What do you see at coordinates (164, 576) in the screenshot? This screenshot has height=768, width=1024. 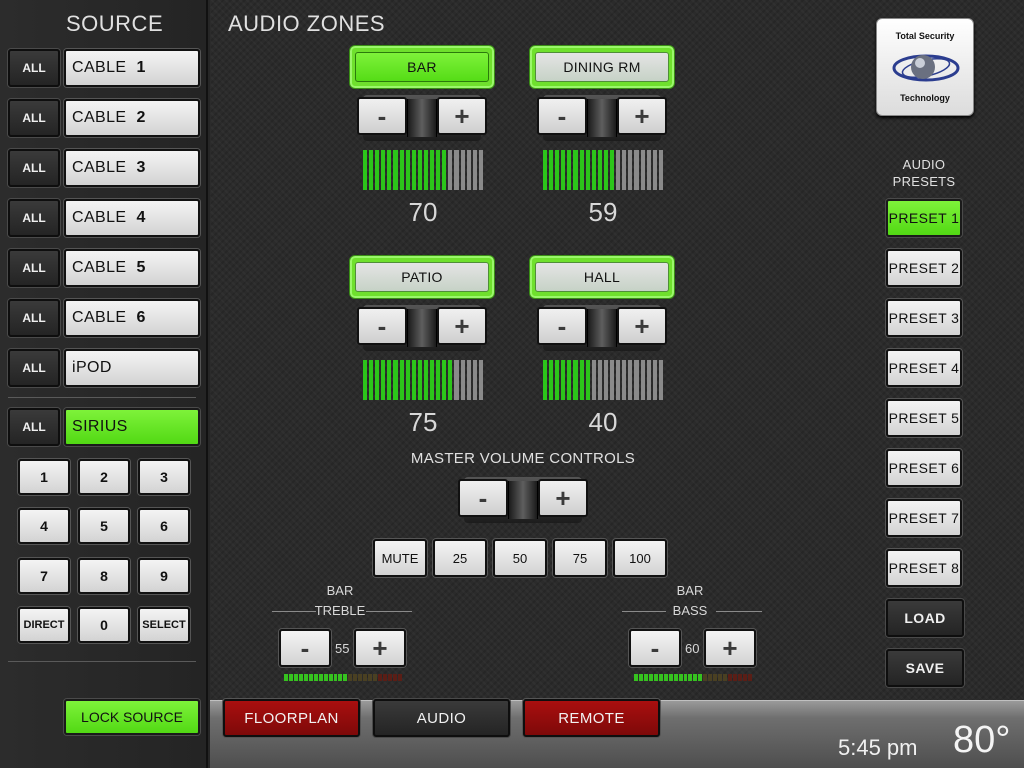 I see `keypad-9: 9` at bounding box center [164, 576].